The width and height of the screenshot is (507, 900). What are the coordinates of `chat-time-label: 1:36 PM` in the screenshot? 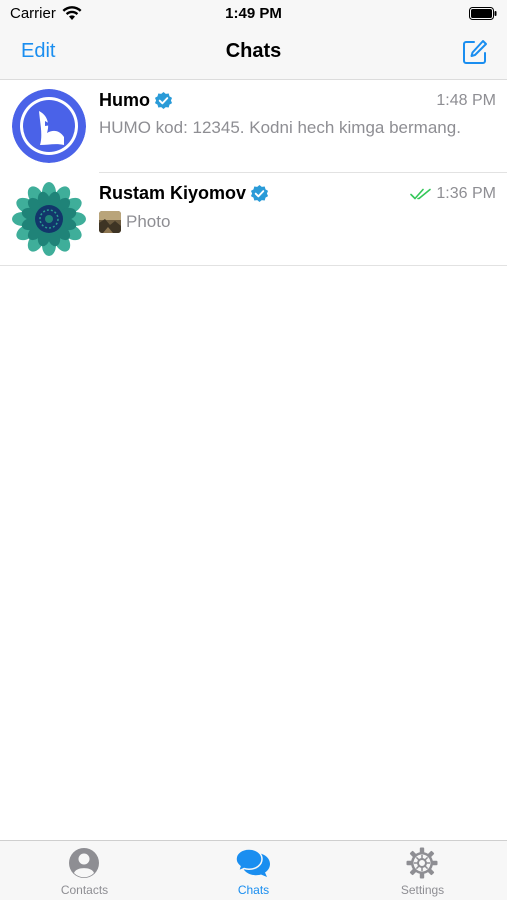 It's located at (466, 193).